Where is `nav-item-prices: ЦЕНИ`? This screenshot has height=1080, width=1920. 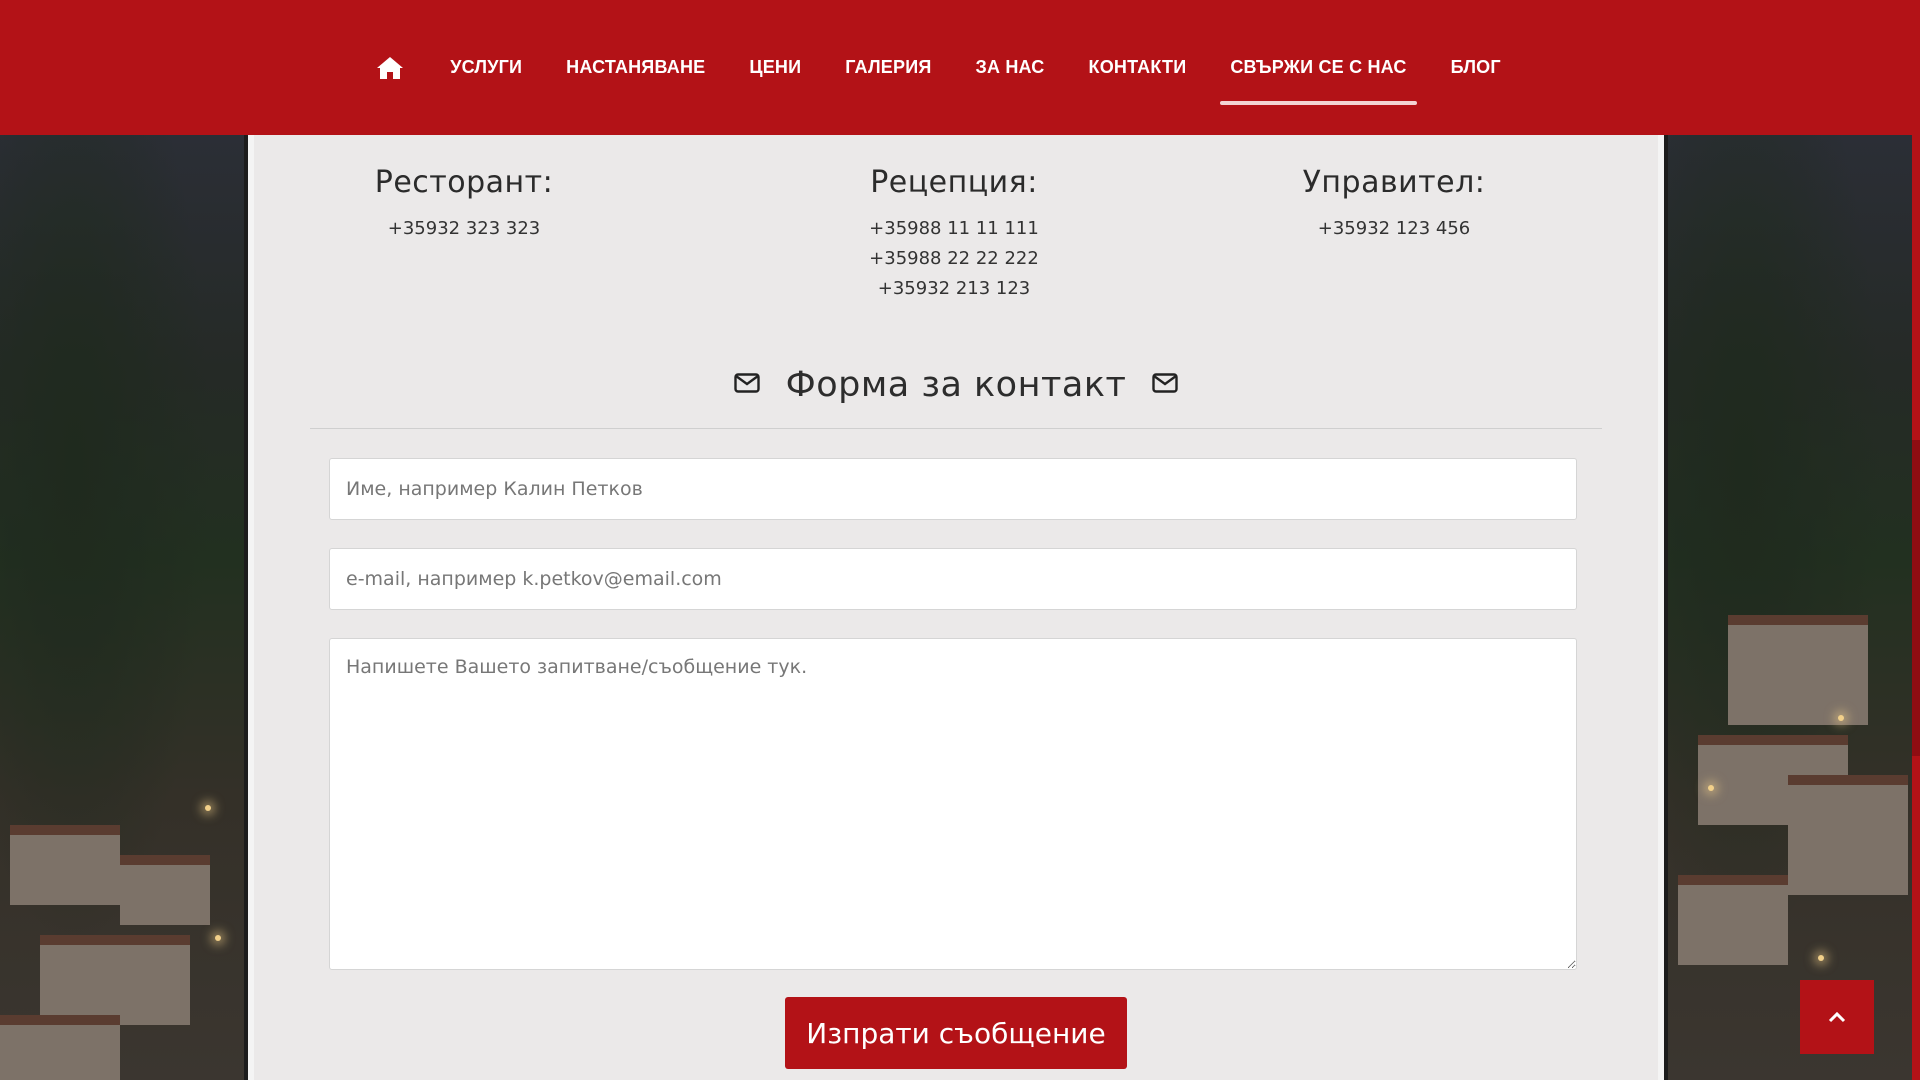 nav-item-prices: ЦЕНИ is located at coordinates (775, 67).